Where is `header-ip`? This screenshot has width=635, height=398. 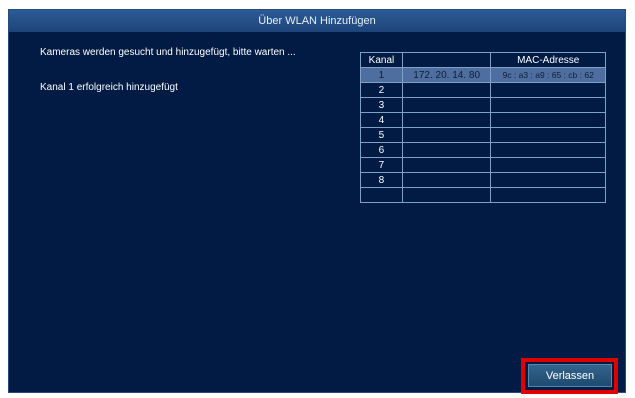
header-ip is located at coordinates (446, 60).